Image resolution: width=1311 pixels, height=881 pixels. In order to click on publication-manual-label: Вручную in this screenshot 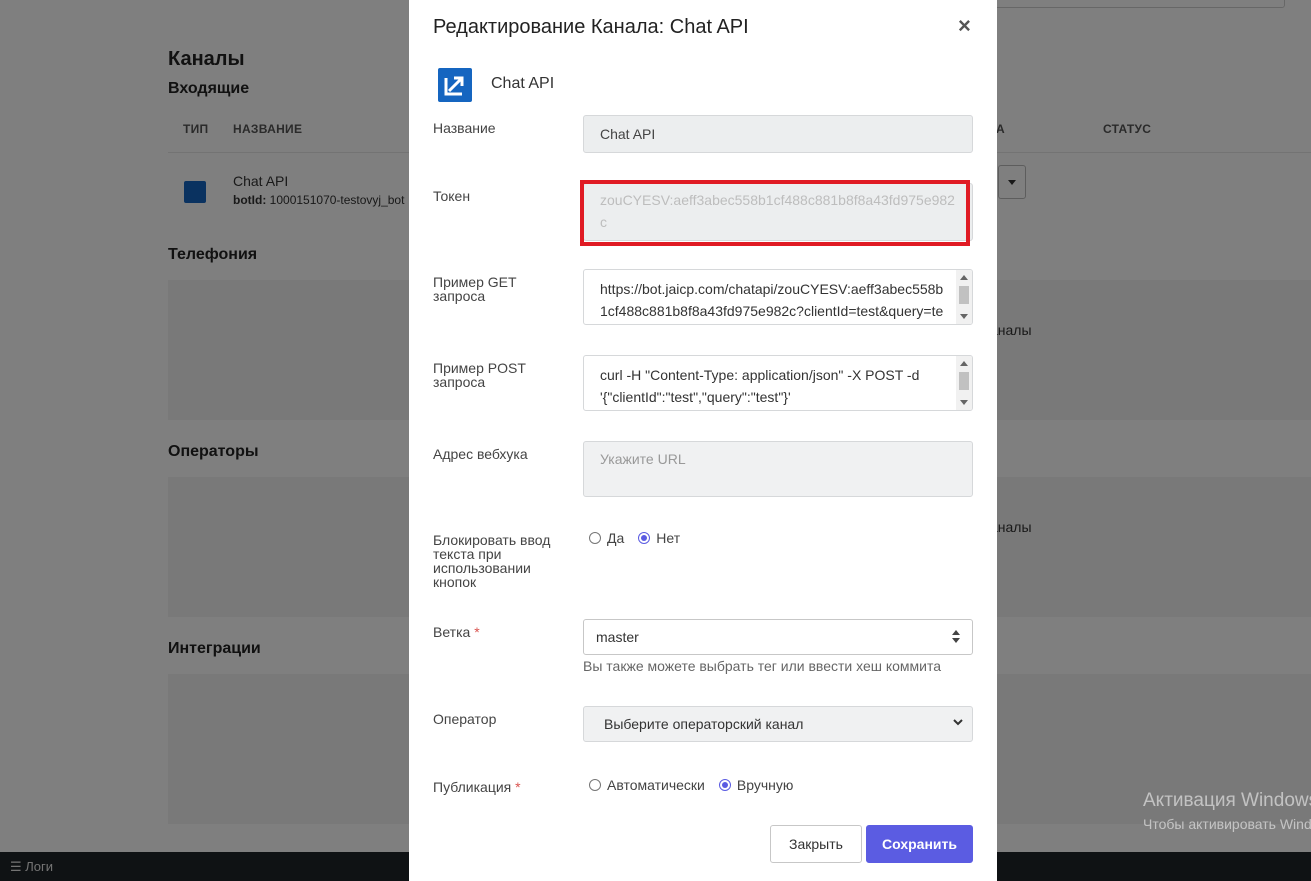, I will do `click(765, 785)`.